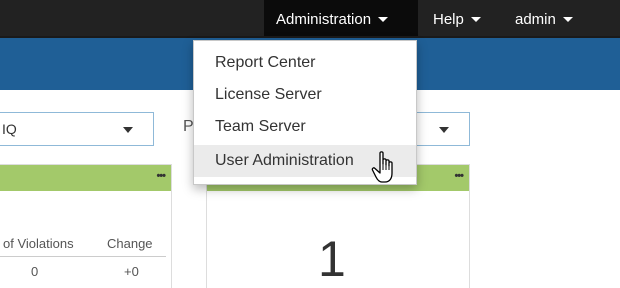 The height and width of the screenshot is (288, 620). Describe the element at coordinates (305, 95) in the screenshot. I see `menu-item-license-server: License Server` at that location.